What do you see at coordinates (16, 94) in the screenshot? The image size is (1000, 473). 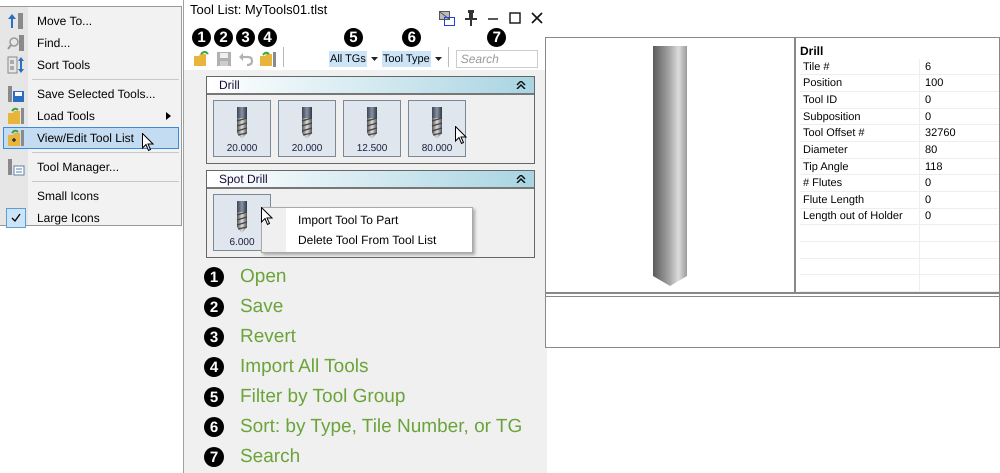 I see `save-icon` at bounding box center [16, 94].